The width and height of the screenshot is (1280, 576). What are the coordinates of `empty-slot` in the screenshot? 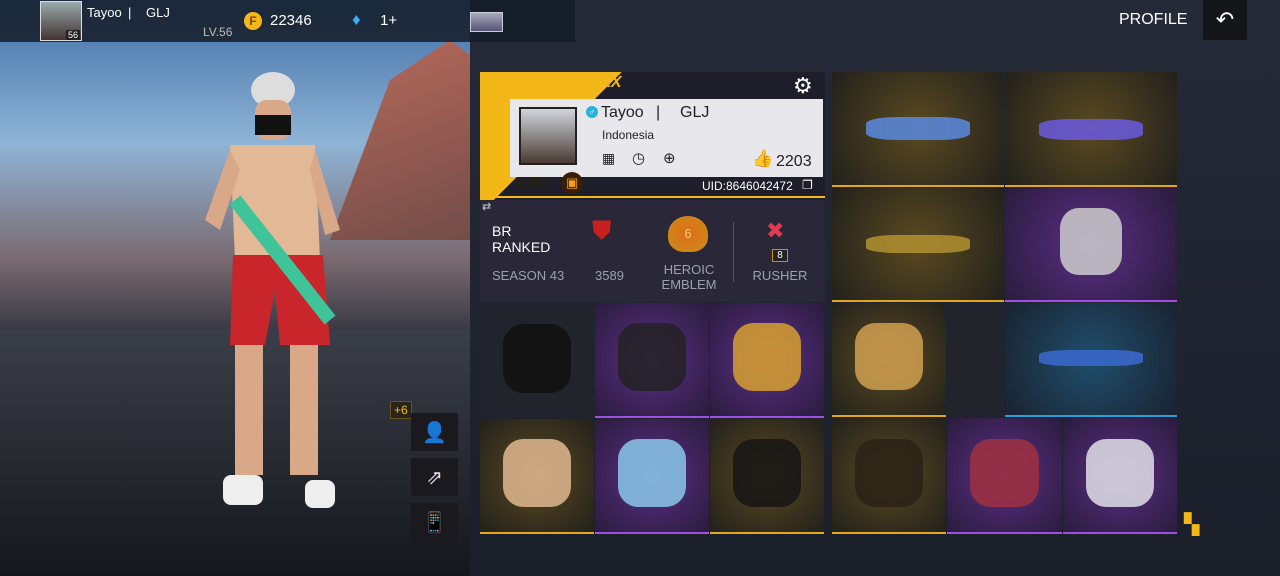 It's located at (975, 360).